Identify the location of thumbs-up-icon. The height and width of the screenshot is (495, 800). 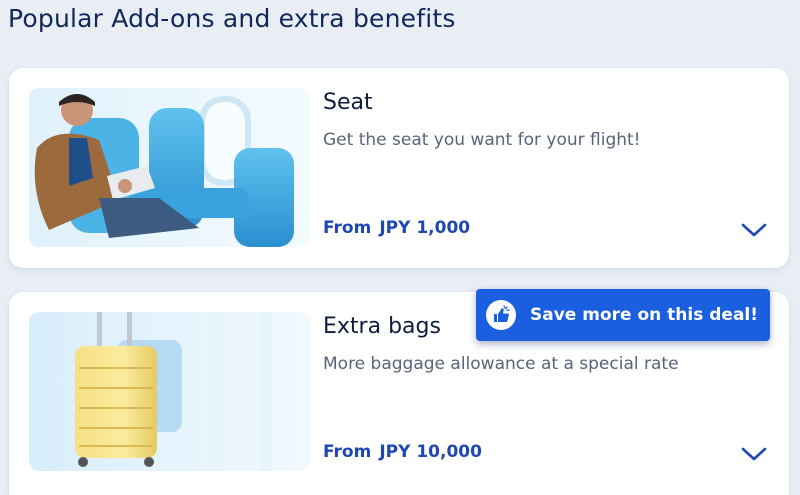
(501, 315).